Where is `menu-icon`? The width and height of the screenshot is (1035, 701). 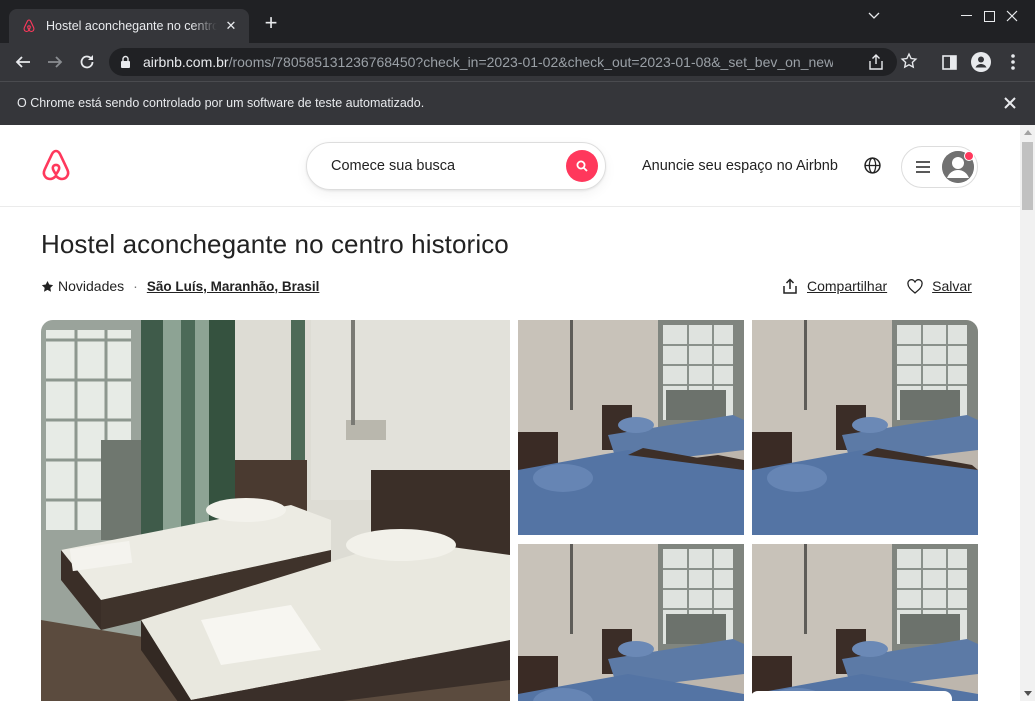 menu-icon is located at coordinates (923, 167).